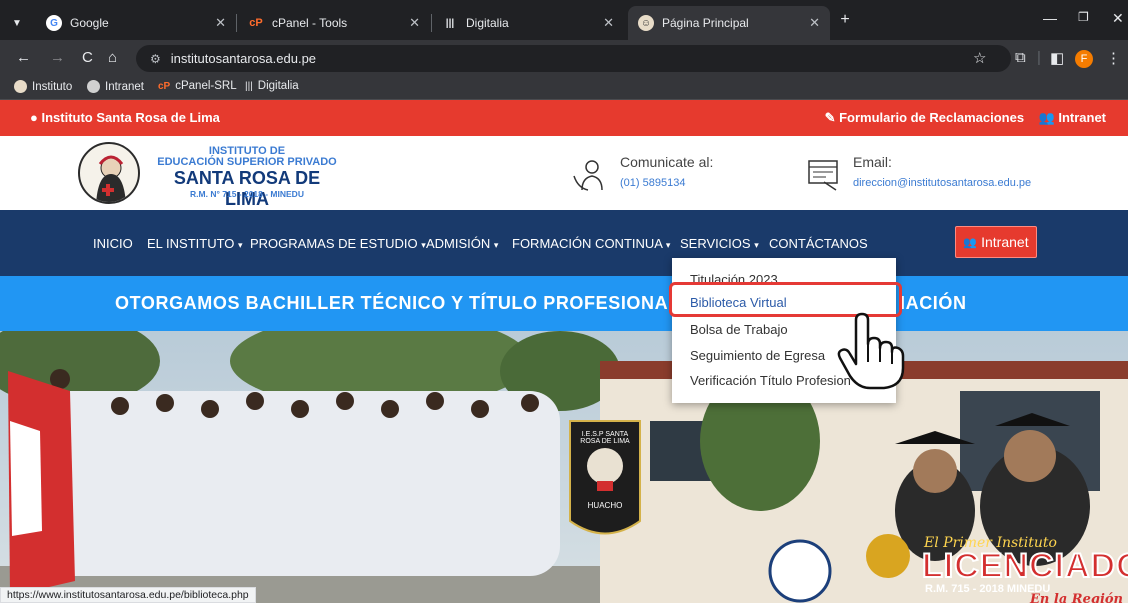 This screenshot has width=1128, height=603. What do you see at coordinates (830, 117) in the screenshot?
I see `pencil-icon: ✎` at bounding box center [830, 117].